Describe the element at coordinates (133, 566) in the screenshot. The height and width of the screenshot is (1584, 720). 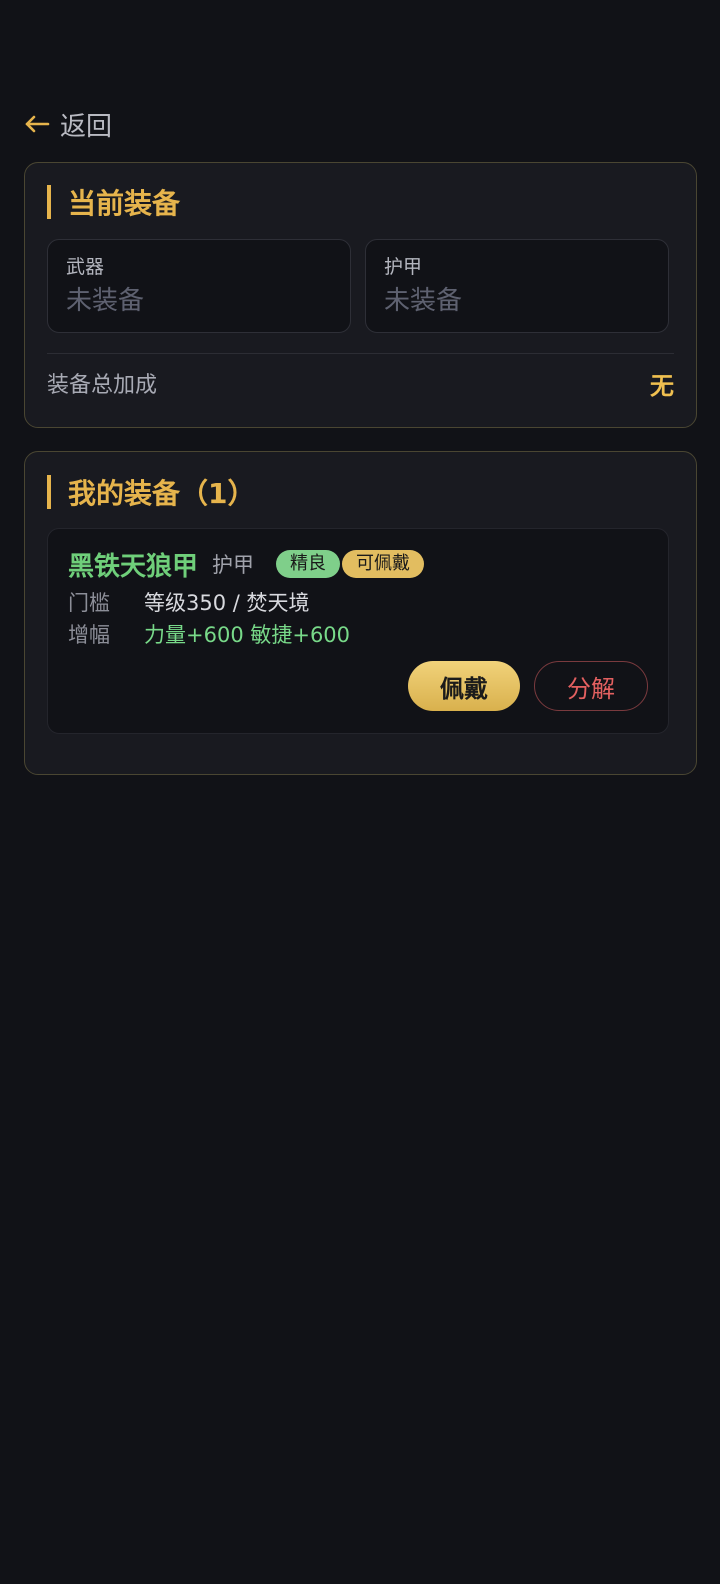
I see `item-name: 黑铁天狼甲` at that location.